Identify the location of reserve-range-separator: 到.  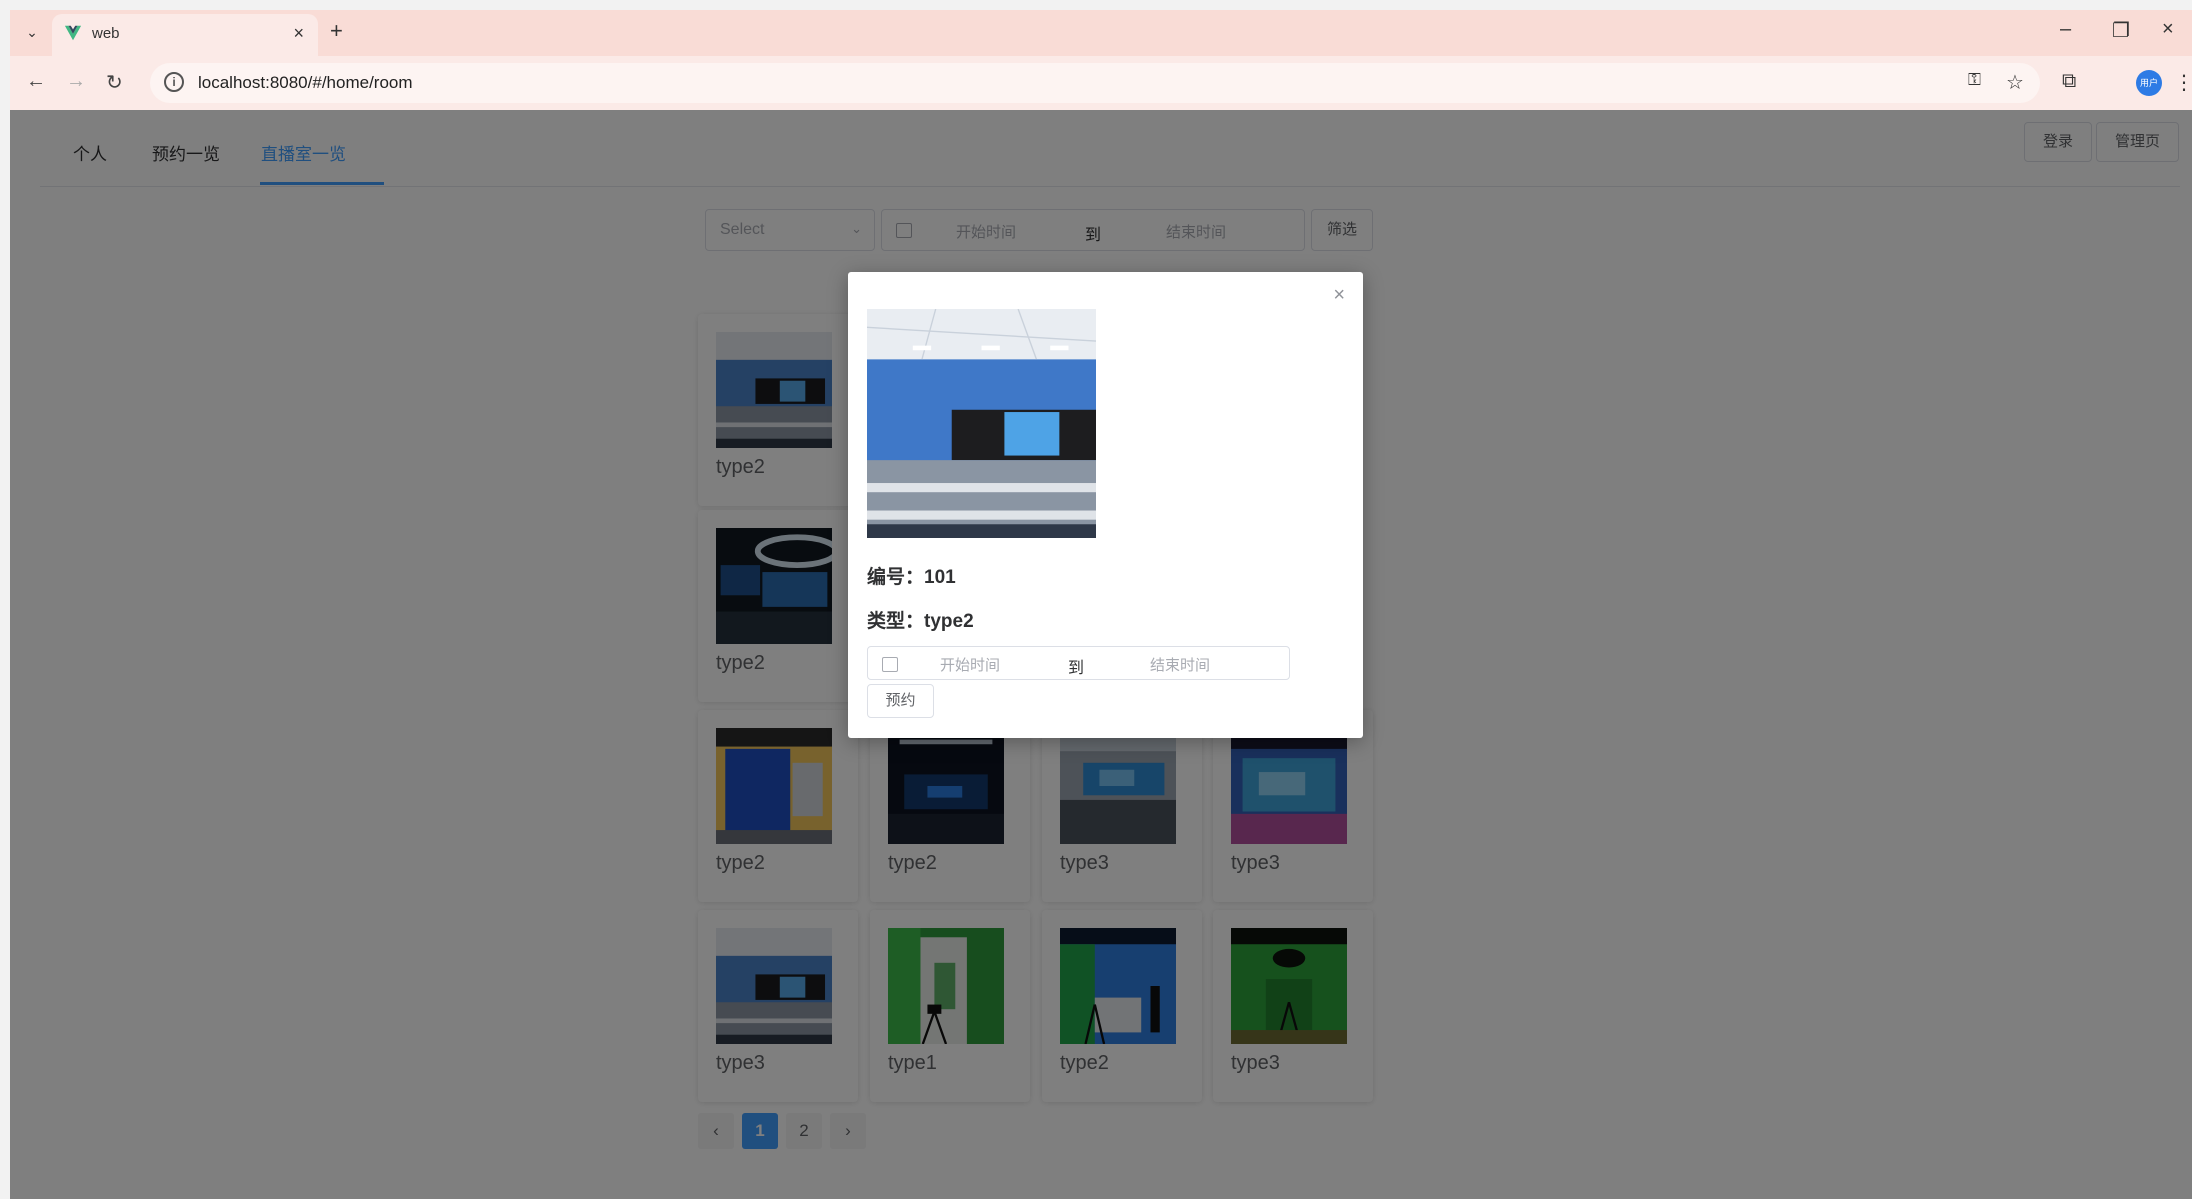
(1076, 668).